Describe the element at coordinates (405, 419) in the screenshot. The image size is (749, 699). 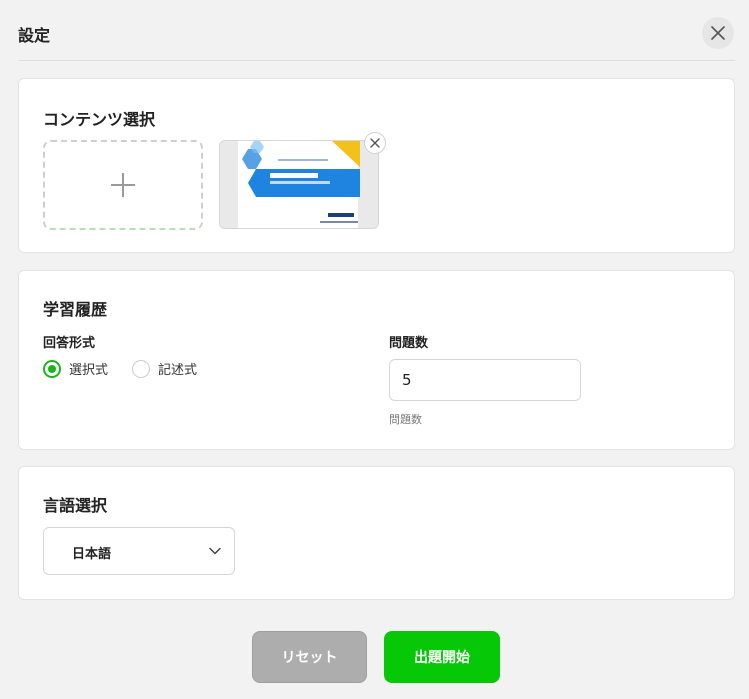
I see `question-count-hint: 問題数` at that location.